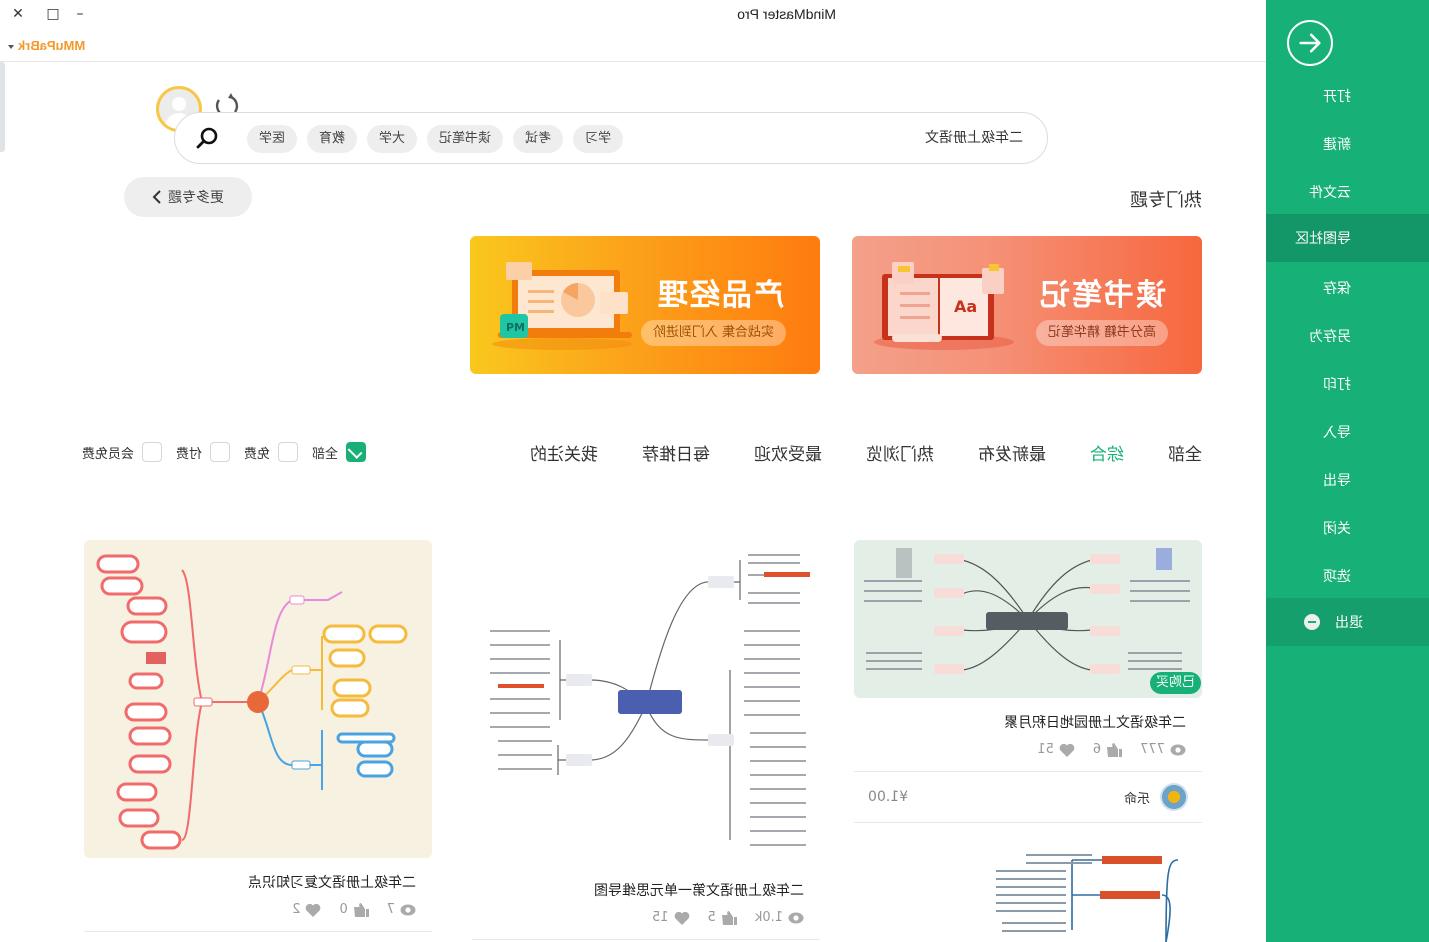  What do you see at coordinates (188, 454) in the screenshot?
I see `filter-label: 付费` at bounding box center [188, 454].